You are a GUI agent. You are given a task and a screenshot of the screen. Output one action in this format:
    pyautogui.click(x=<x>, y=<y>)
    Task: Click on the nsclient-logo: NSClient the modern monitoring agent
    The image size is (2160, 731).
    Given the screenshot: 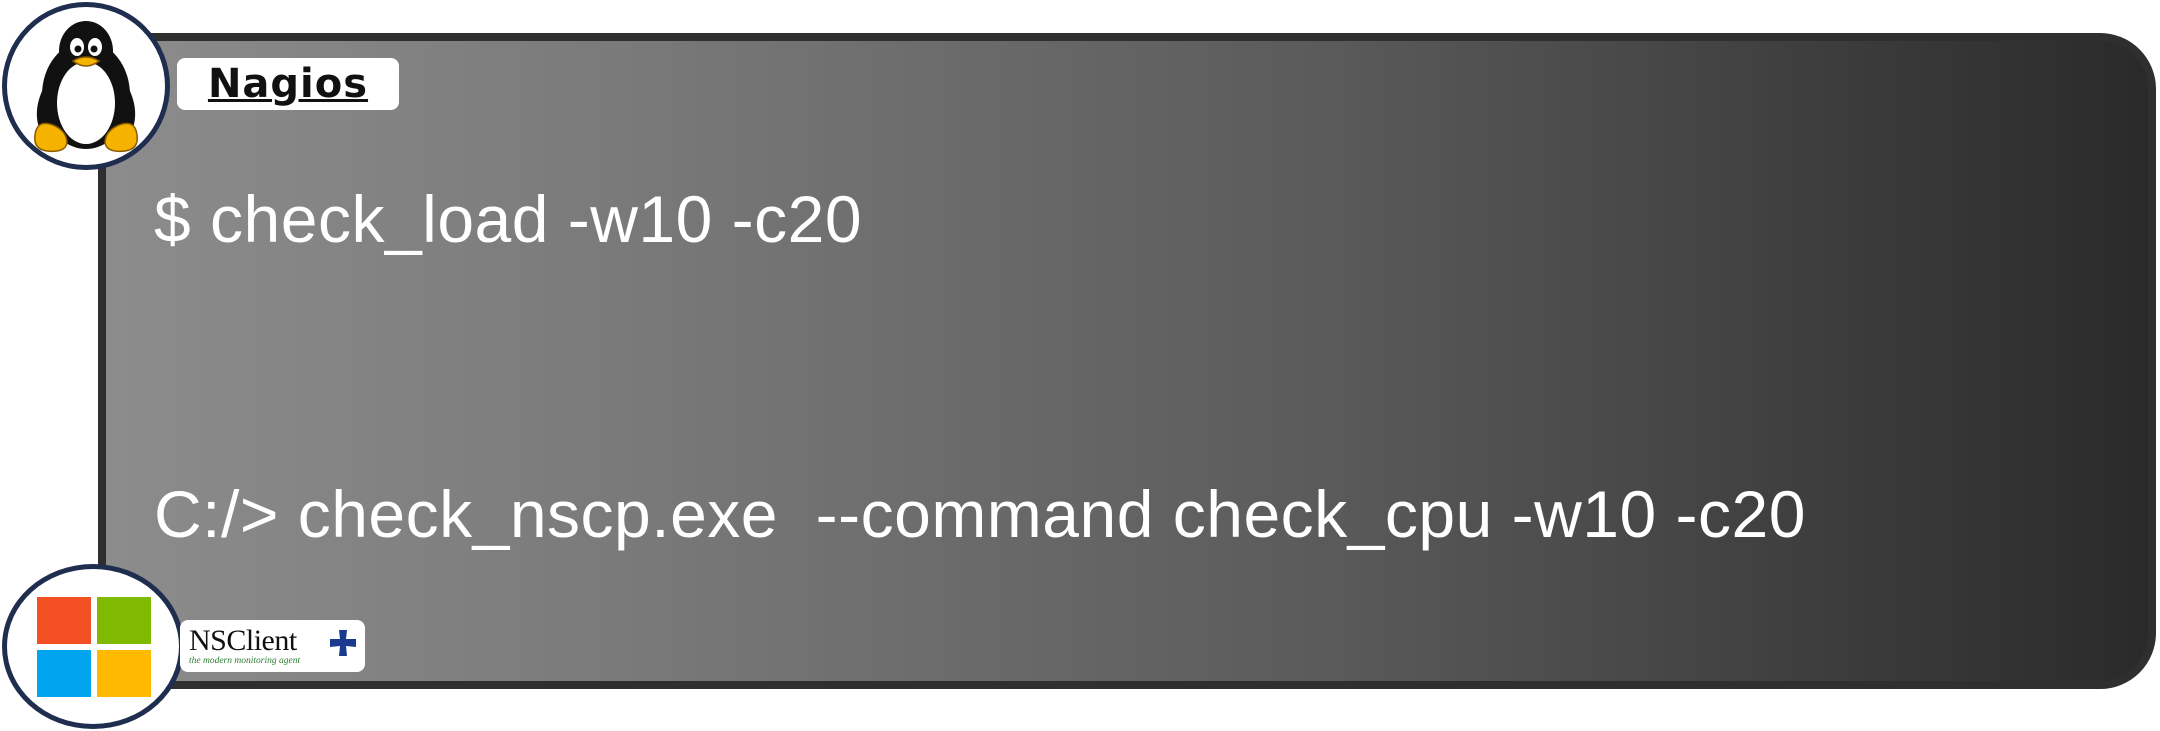 What is the action you would take?
    pyautogui.click(x=272, y=646)
    